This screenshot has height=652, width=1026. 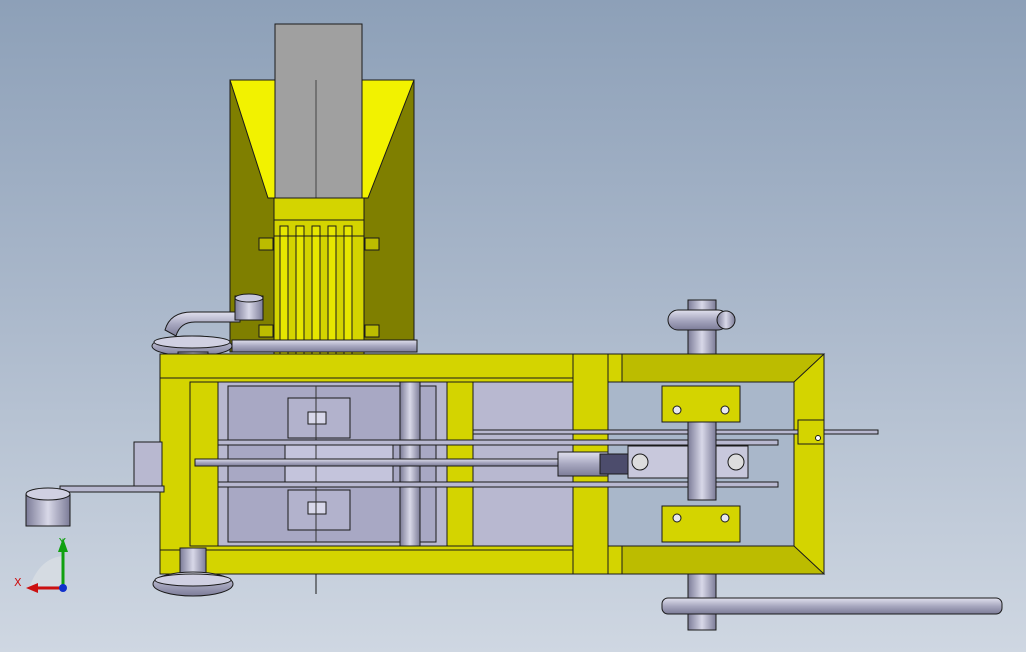 I want to click on crank-shaft, so click(x=702, y=460).